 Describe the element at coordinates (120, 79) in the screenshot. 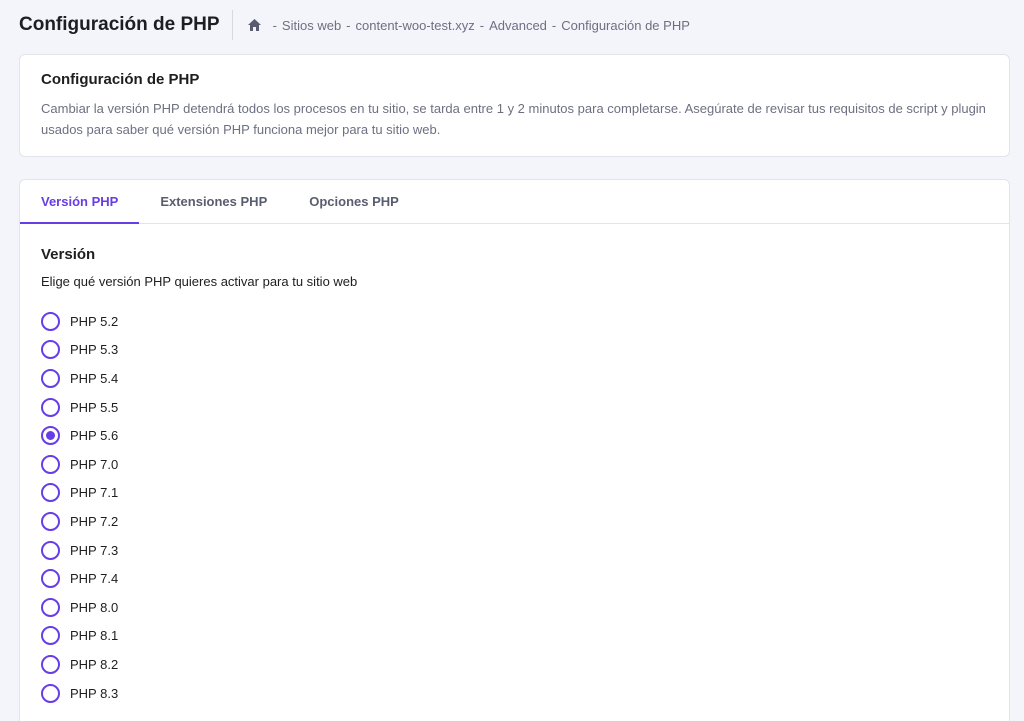

I see `info-card-title: Configuración de PHP` at that location.